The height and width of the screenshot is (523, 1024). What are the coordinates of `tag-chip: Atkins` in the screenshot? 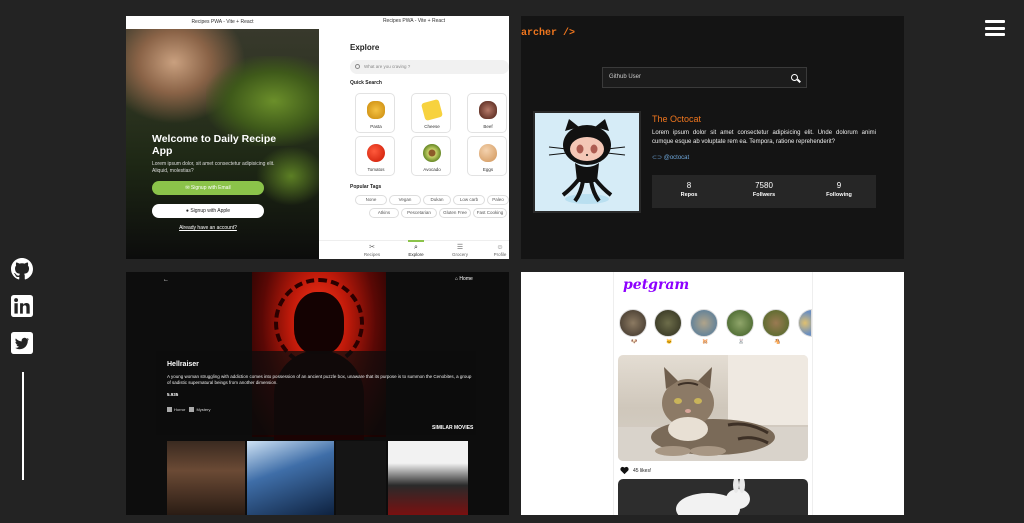 It's located at (384, 213).